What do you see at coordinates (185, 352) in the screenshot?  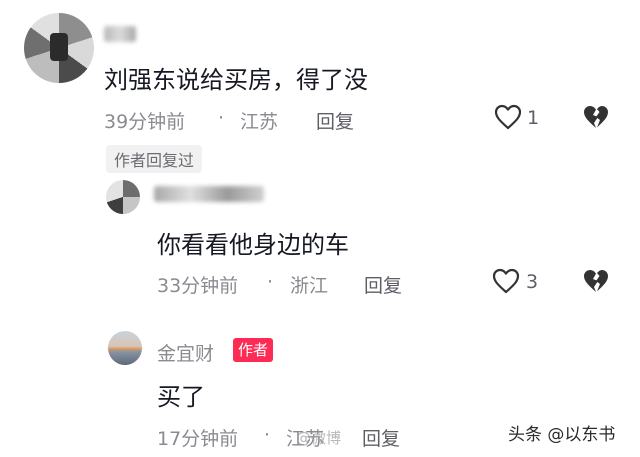 I see `author-name: 金宜财` at bounding box center [185, 352].